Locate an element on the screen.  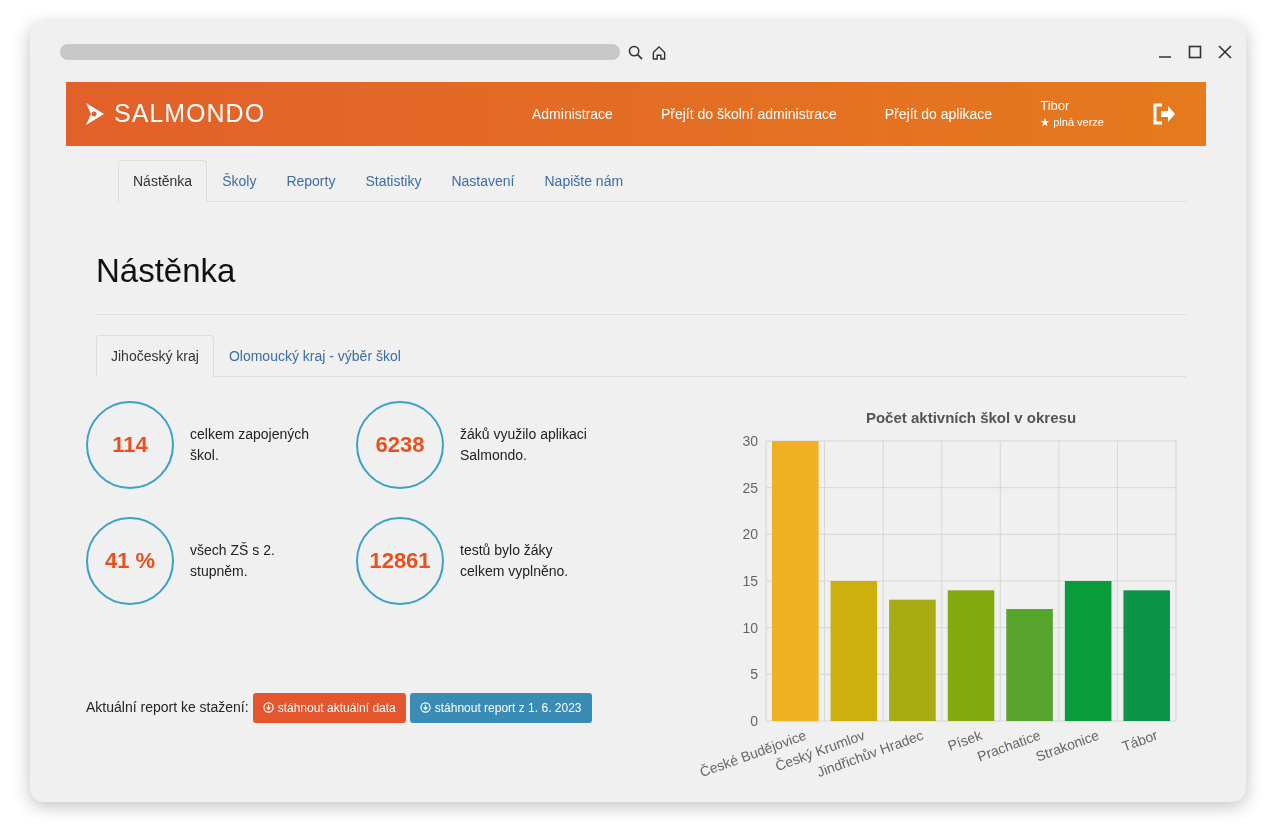
axis-tick-label: 30 is located at coordinates (750, 440).